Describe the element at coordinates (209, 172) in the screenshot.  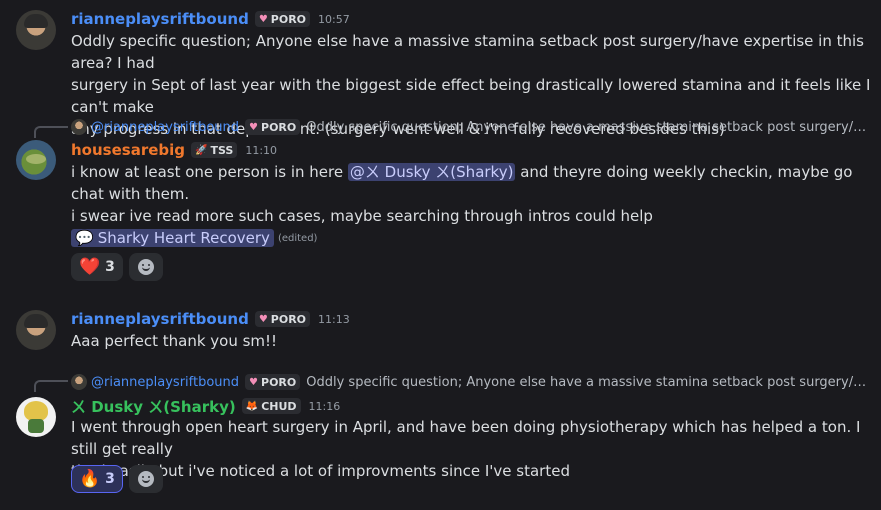
I see `message-text: i know at least one person is in here` at that location.